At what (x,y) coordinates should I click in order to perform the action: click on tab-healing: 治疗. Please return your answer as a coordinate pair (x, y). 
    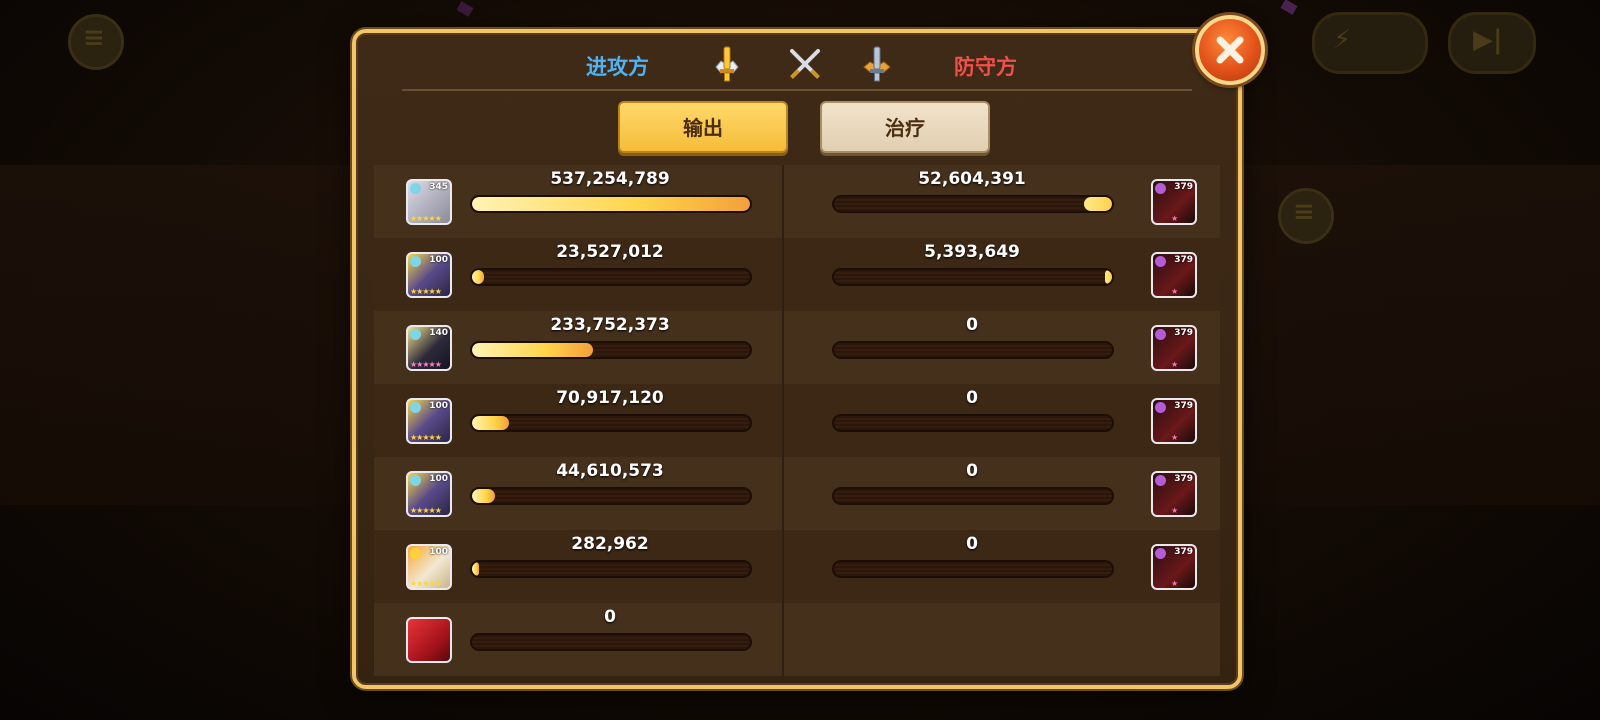
    Looking at the image, I should click on (905, 127).